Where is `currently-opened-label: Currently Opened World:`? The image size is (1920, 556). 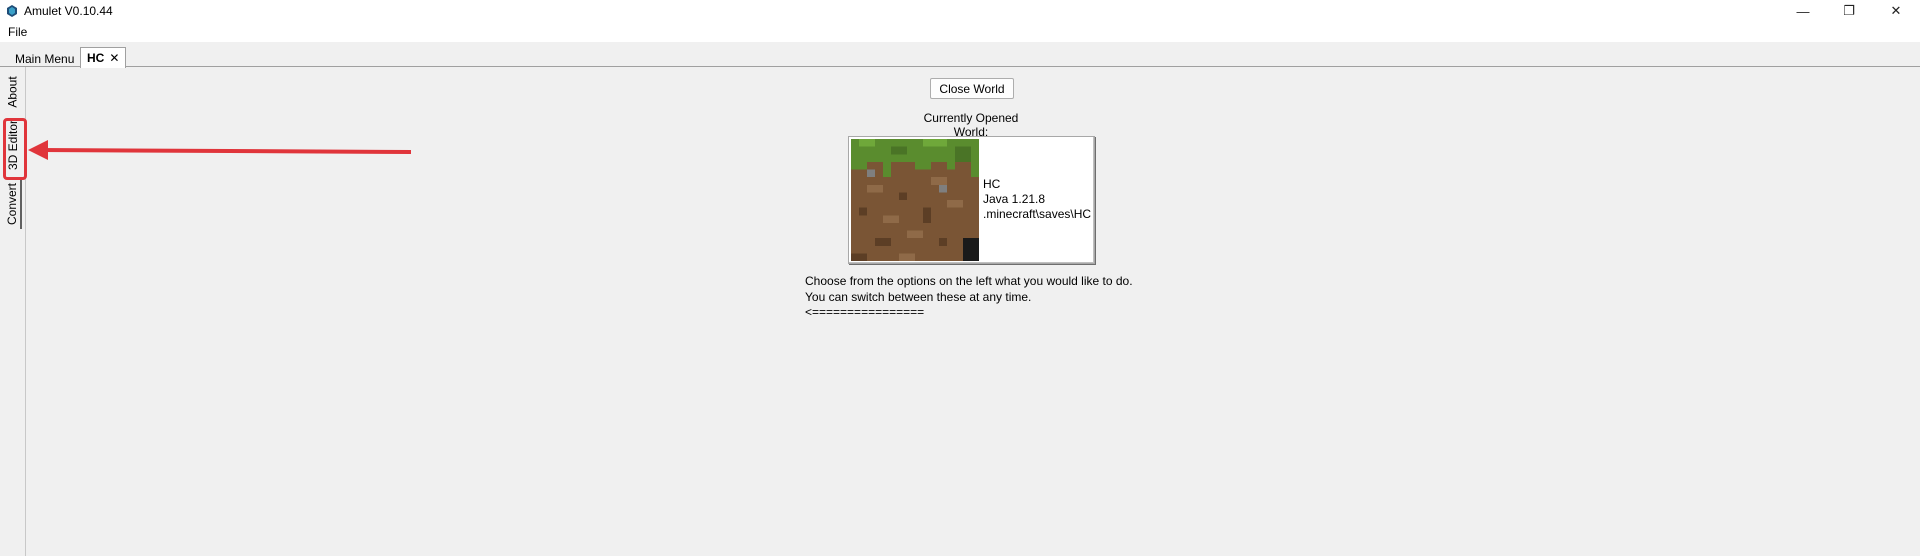
currently-opened-label: Currently Opened World: is located at coordinates (971, 125).